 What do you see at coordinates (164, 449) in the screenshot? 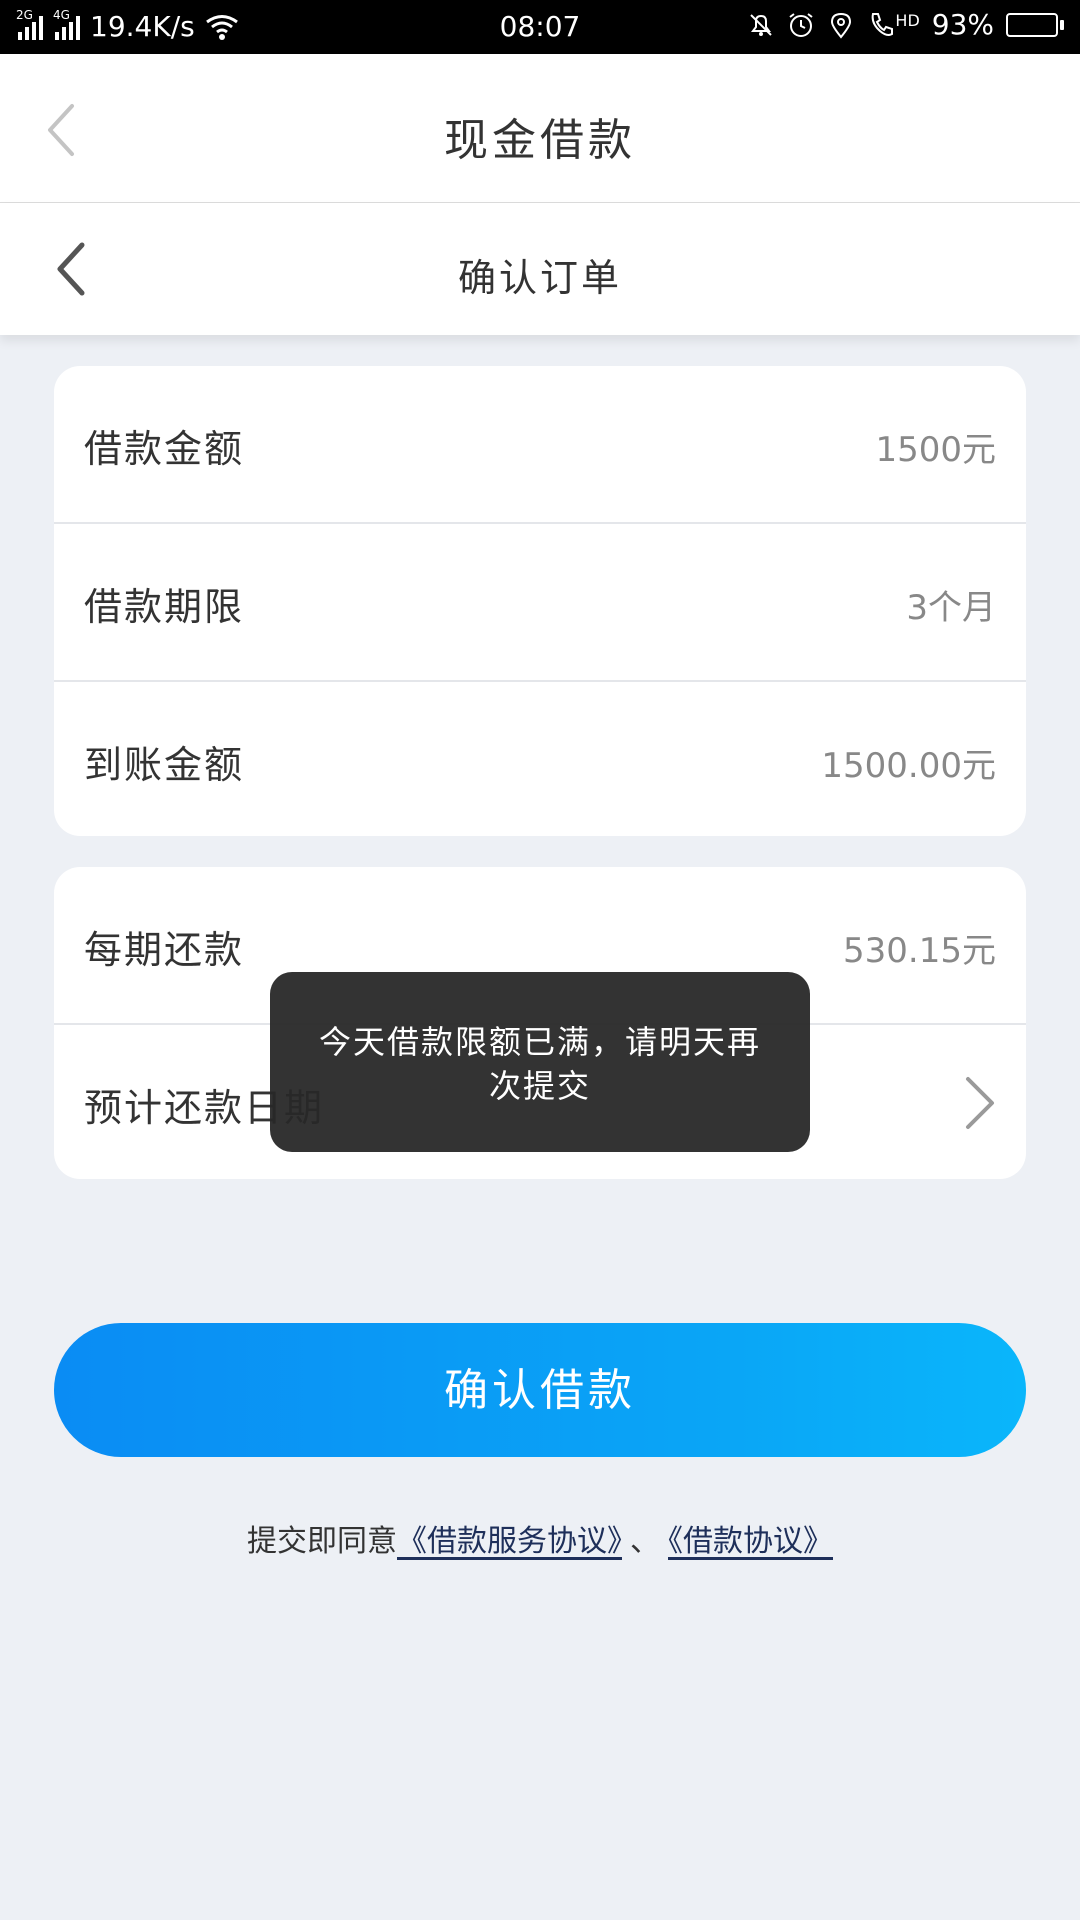
I see `row-label: 借款金额` at bounding box center [164, 449].